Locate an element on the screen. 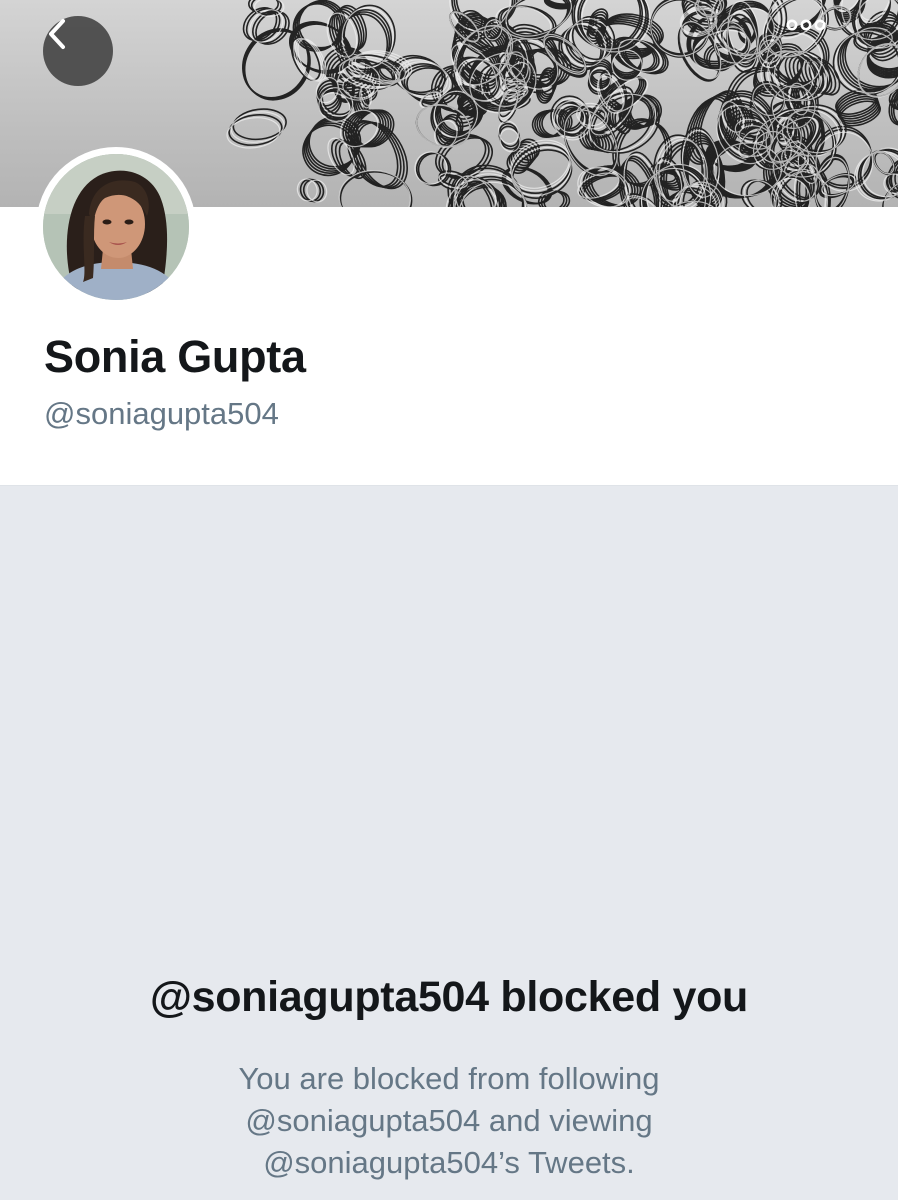 Image resolution: width=898 pixels, height=1200 pixels. more-horizontal-icon is located at coordinates (806, 25).